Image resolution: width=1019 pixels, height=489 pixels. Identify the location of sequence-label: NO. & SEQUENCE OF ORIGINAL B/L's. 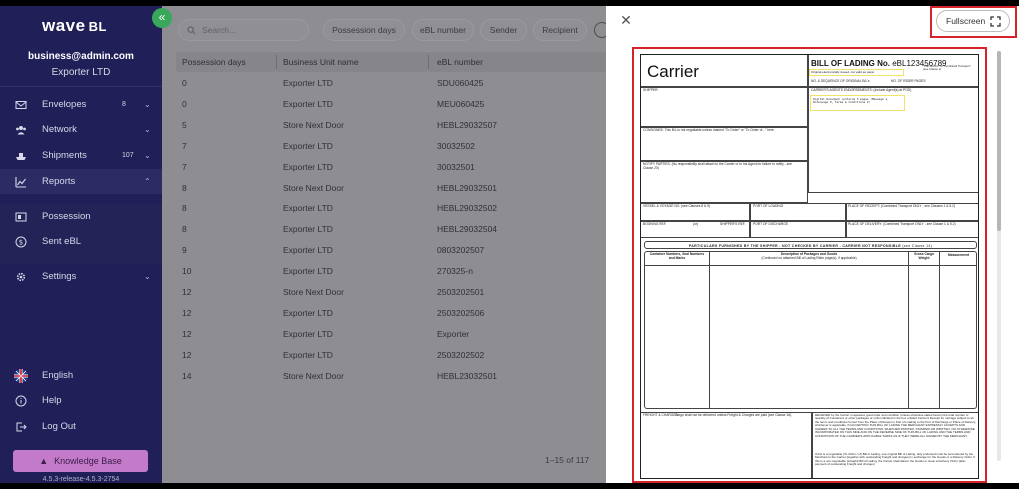
(840, 81).